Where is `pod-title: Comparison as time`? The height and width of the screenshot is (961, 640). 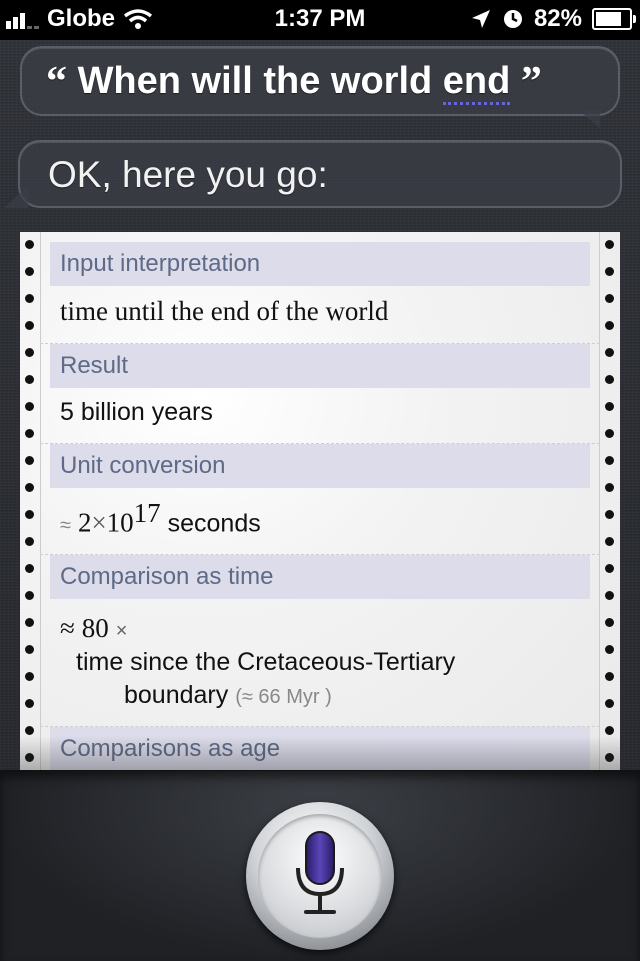
pod-title: Comparison as time is located at coordinates (320, 577).